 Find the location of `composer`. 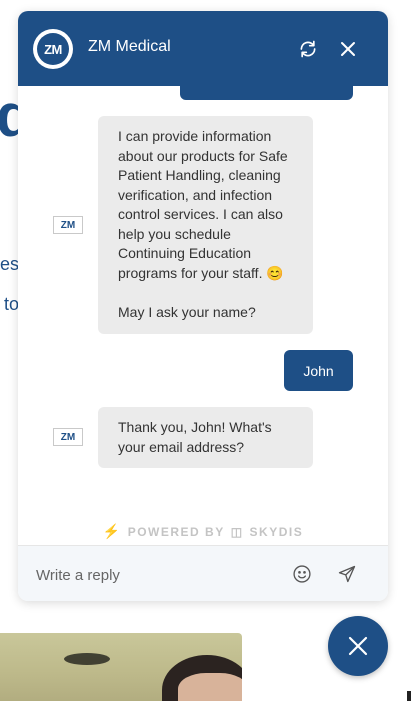

composer is located at coordinates (203, 573).